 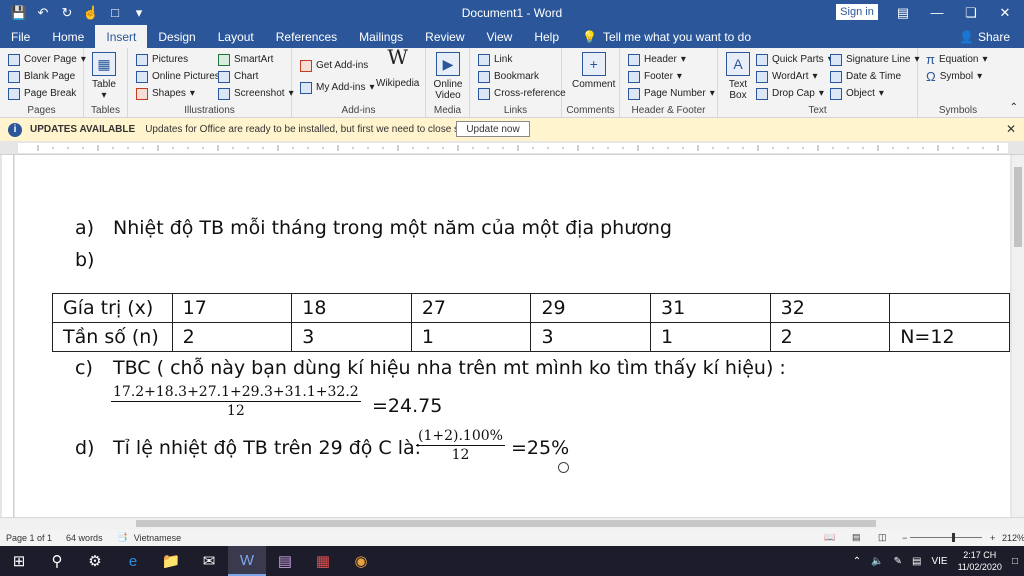 I want to click on wordart-button: WordArt ▾, so click(x=787, y=76).